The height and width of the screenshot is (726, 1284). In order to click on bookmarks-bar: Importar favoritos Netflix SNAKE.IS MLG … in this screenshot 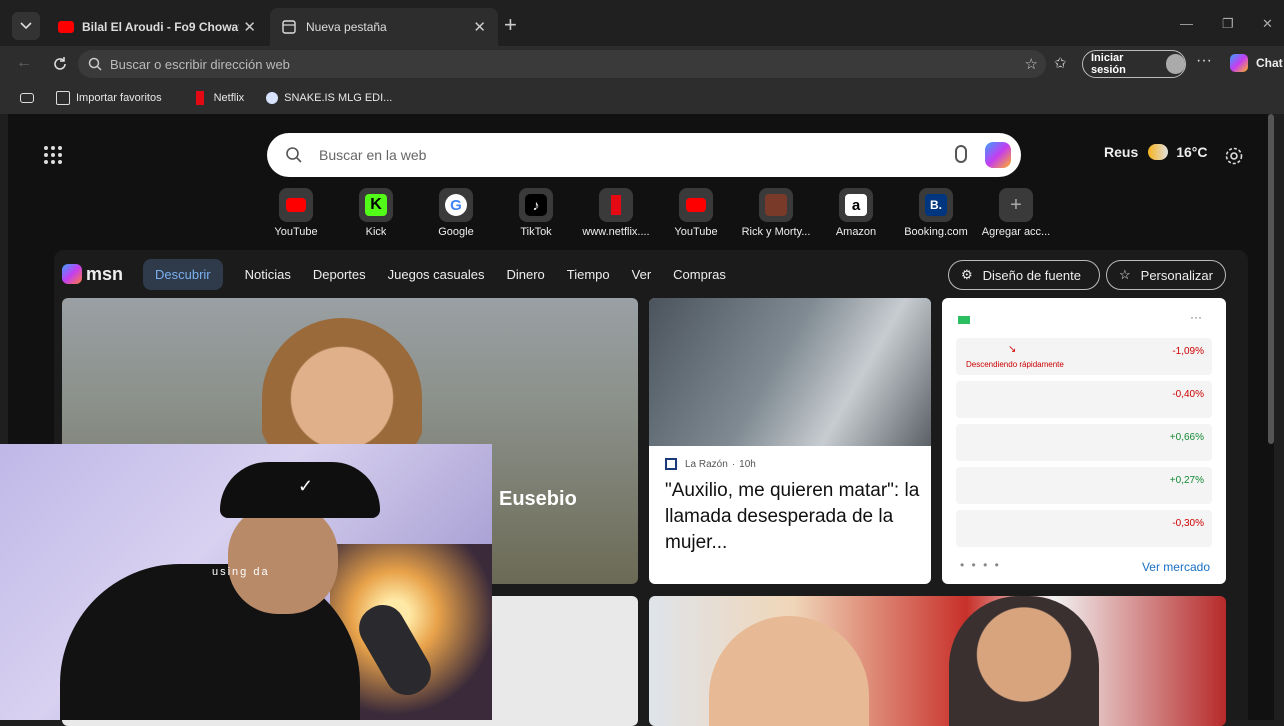, I will do `click(642, 98)`.